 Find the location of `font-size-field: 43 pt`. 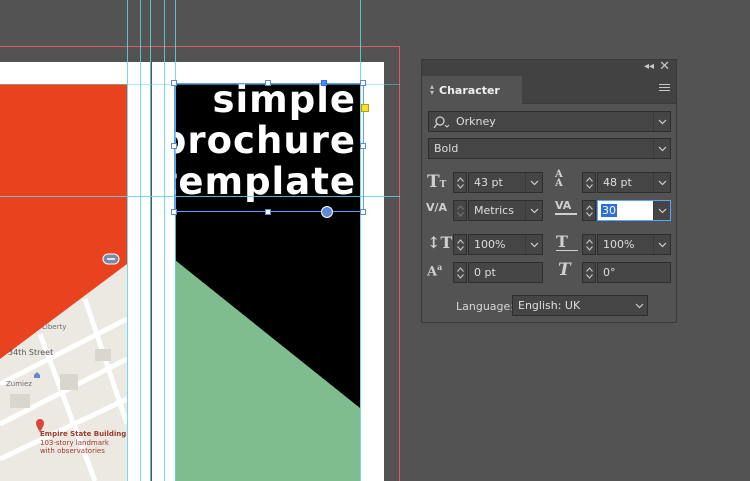

font-size-field: 43 pt is located at coordinates (505, 182).